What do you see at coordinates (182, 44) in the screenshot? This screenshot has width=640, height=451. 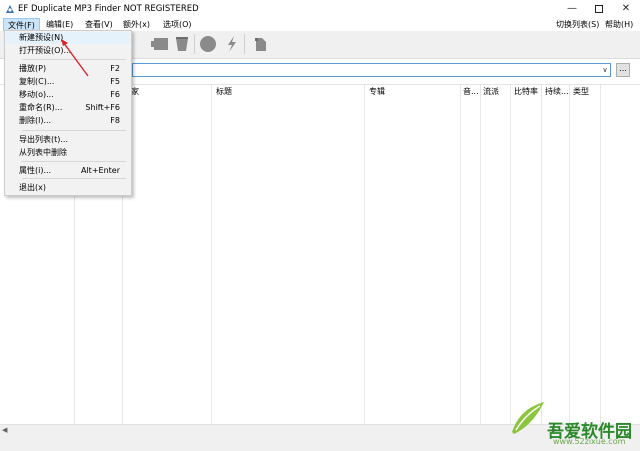 I see `delete-icon` at bounding box center [182, 44].